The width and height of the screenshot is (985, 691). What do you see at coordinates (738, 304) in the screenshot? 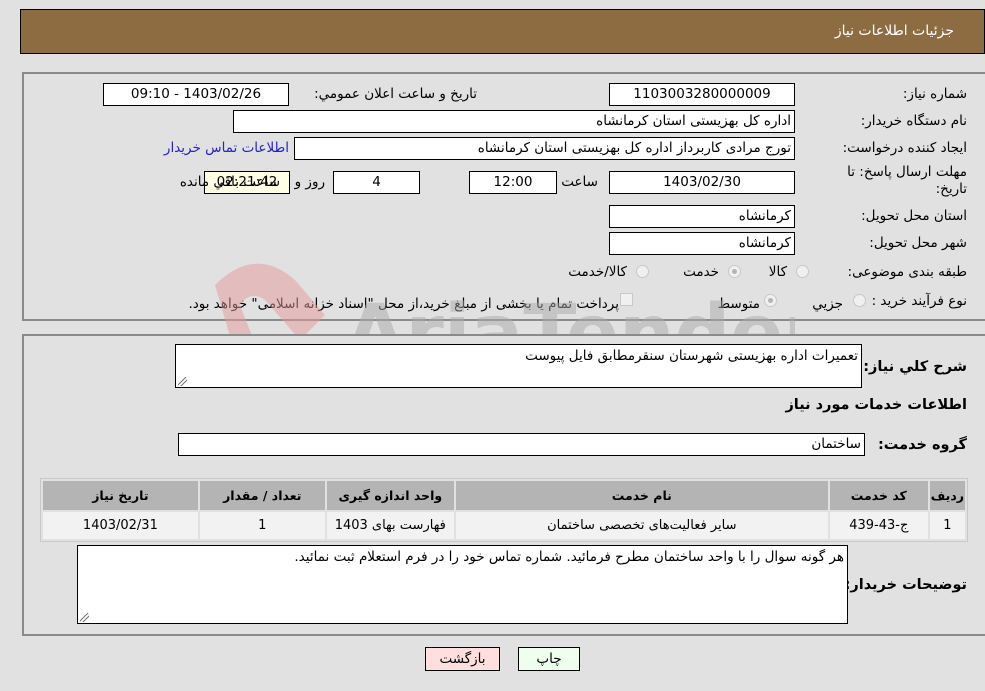
I see `process-option-medium: متوسط` at bounding box center [738, 304].